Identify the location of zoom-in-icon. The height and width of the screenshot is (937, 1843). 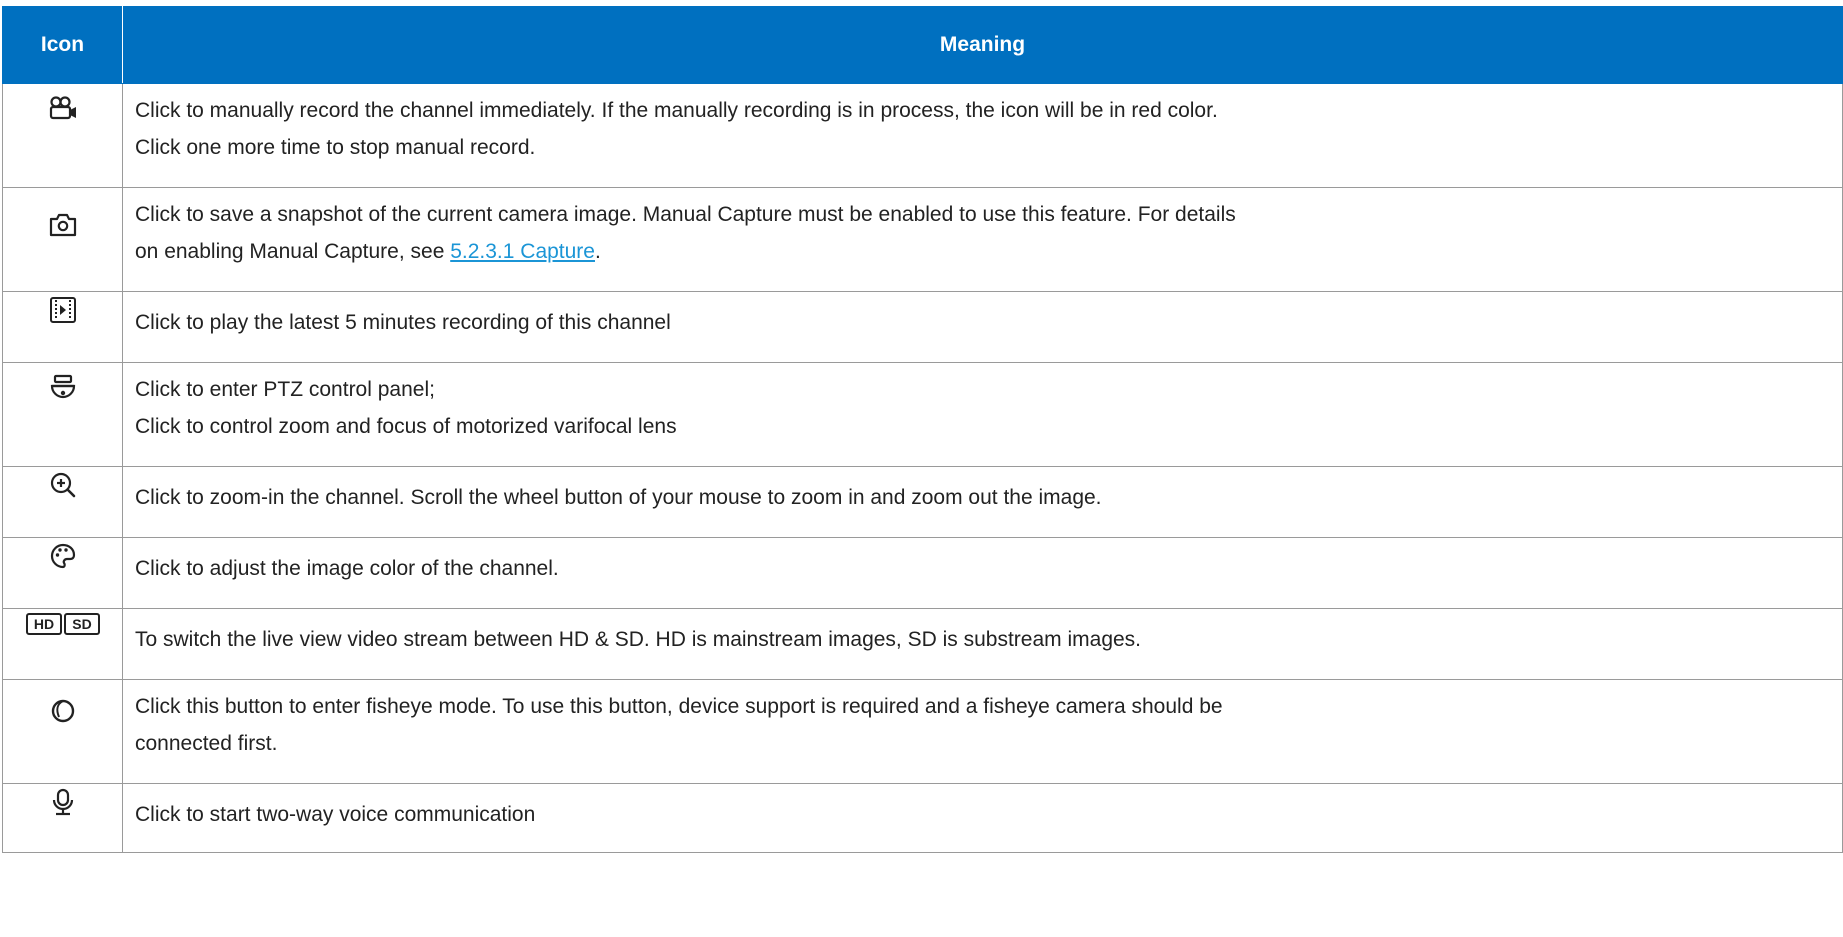
(62, 485).